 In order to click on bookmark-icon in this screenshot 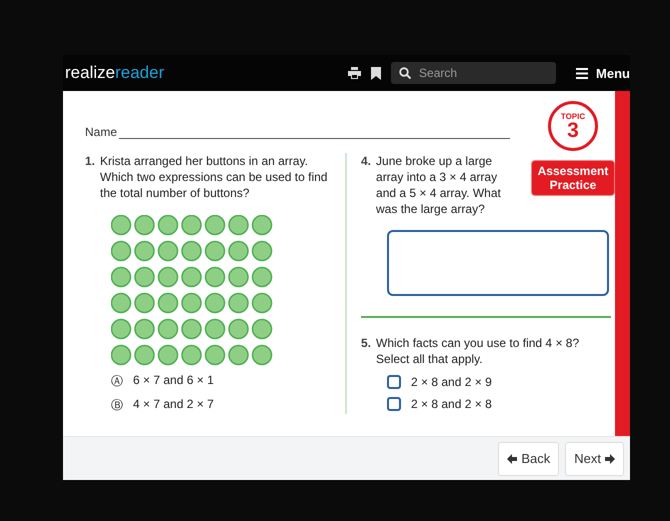, I will do `click(376, 73)`.